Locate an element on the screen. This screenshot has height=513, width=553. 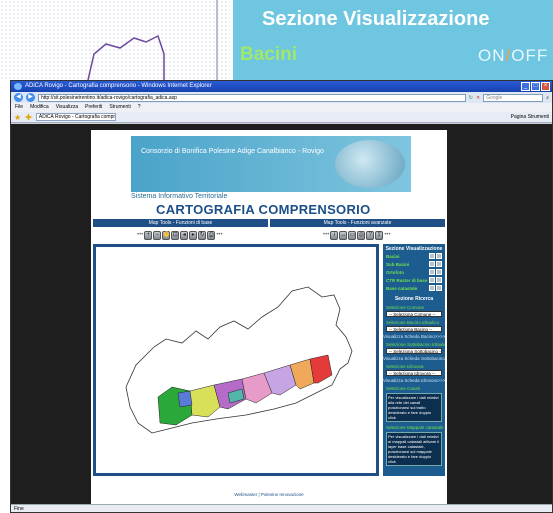
window-controls: _ □ × is located at coordinates (535, 86).